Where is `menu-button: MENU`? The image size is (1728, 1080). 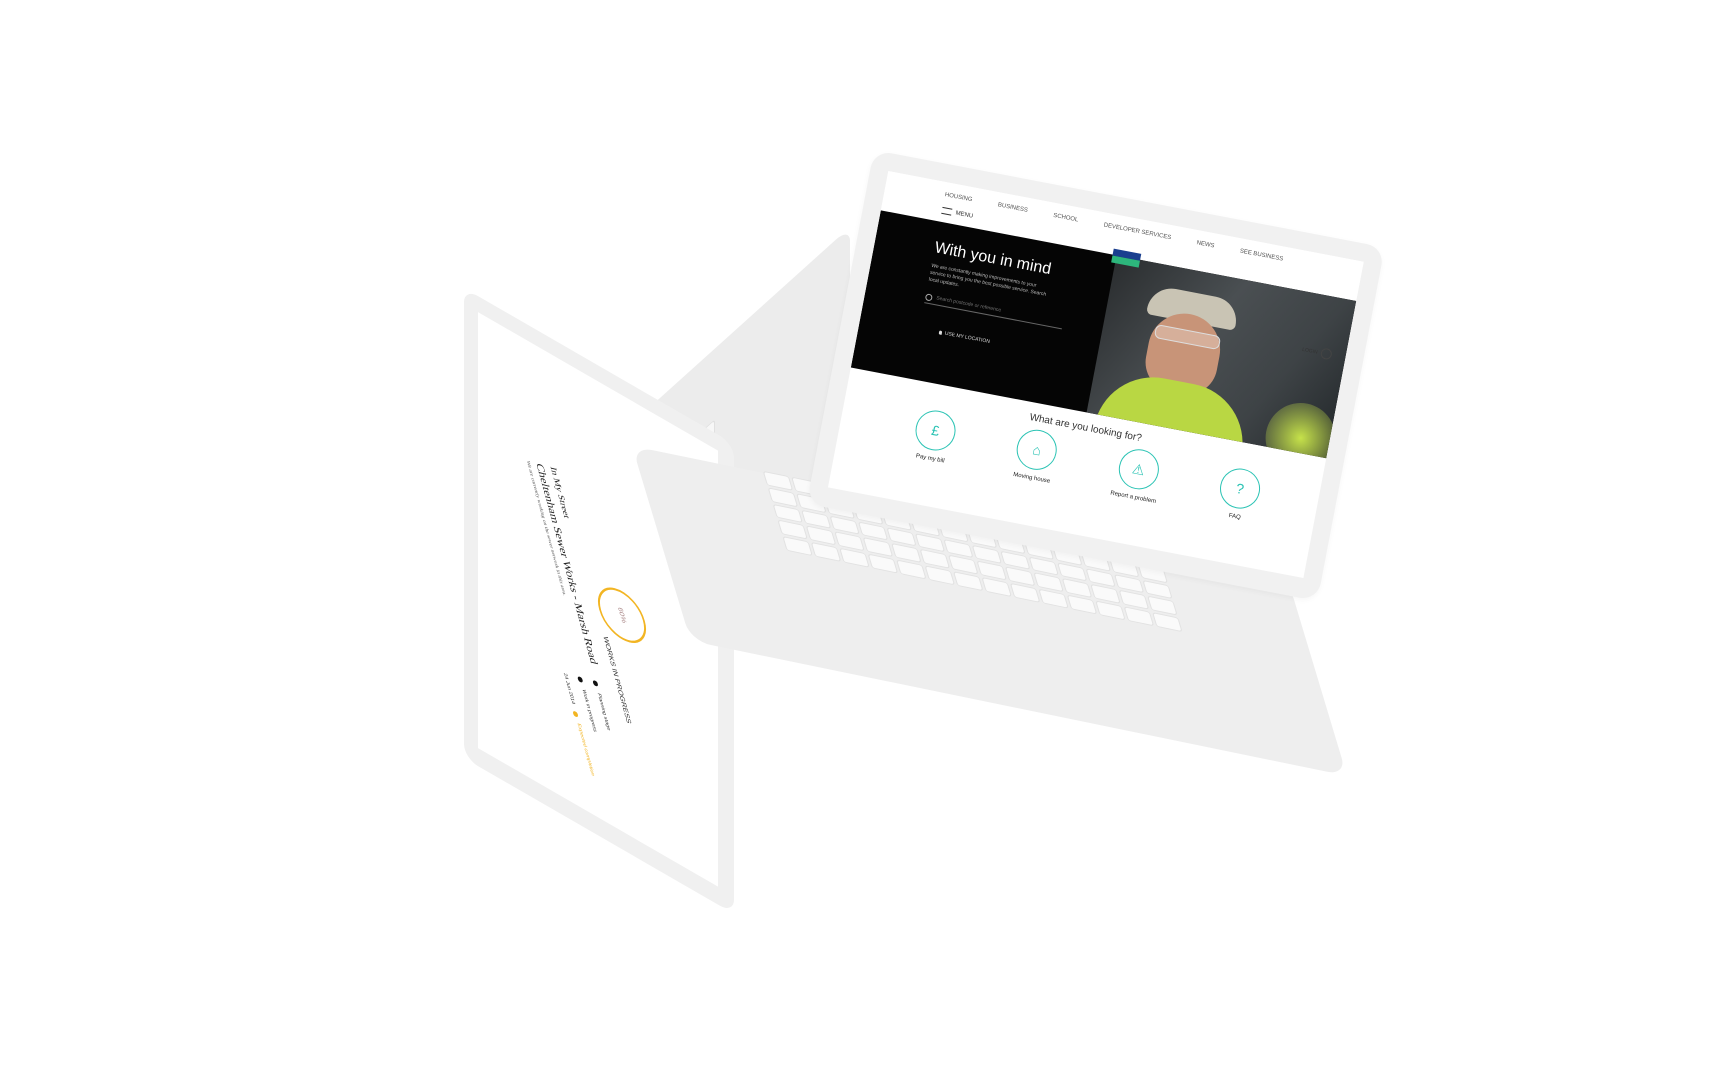 menu-button: MENU is located at coordinates (957, 213).